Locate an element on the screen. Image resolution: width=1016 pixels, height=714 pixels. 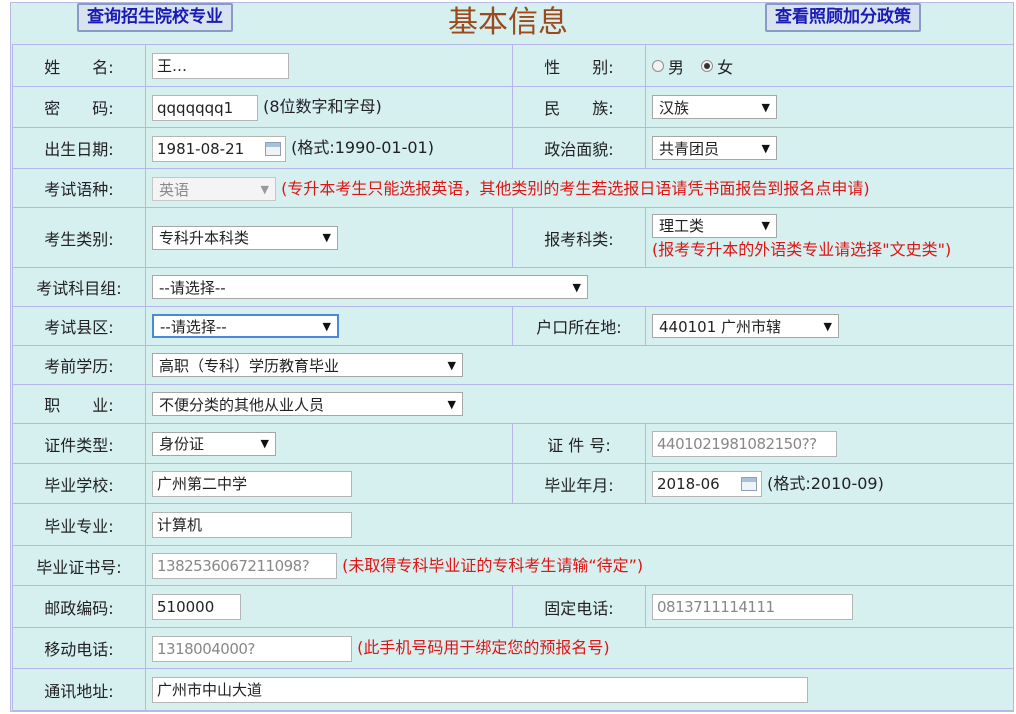
candidate-type-select: 专科升本科类 ▼ is located at coordinates (245, 237).